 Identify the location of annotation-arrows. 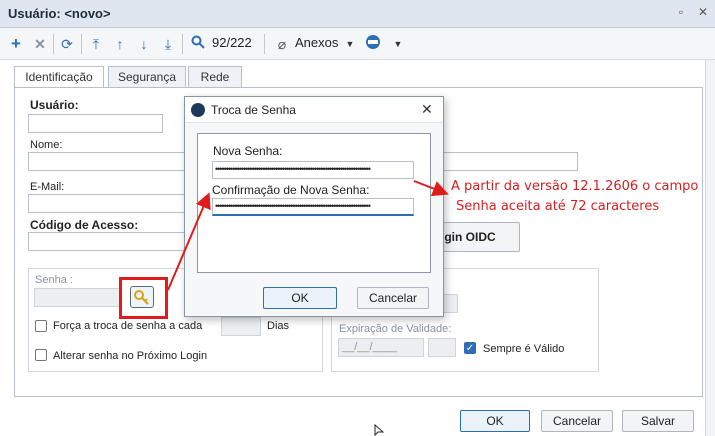
(308, 235).